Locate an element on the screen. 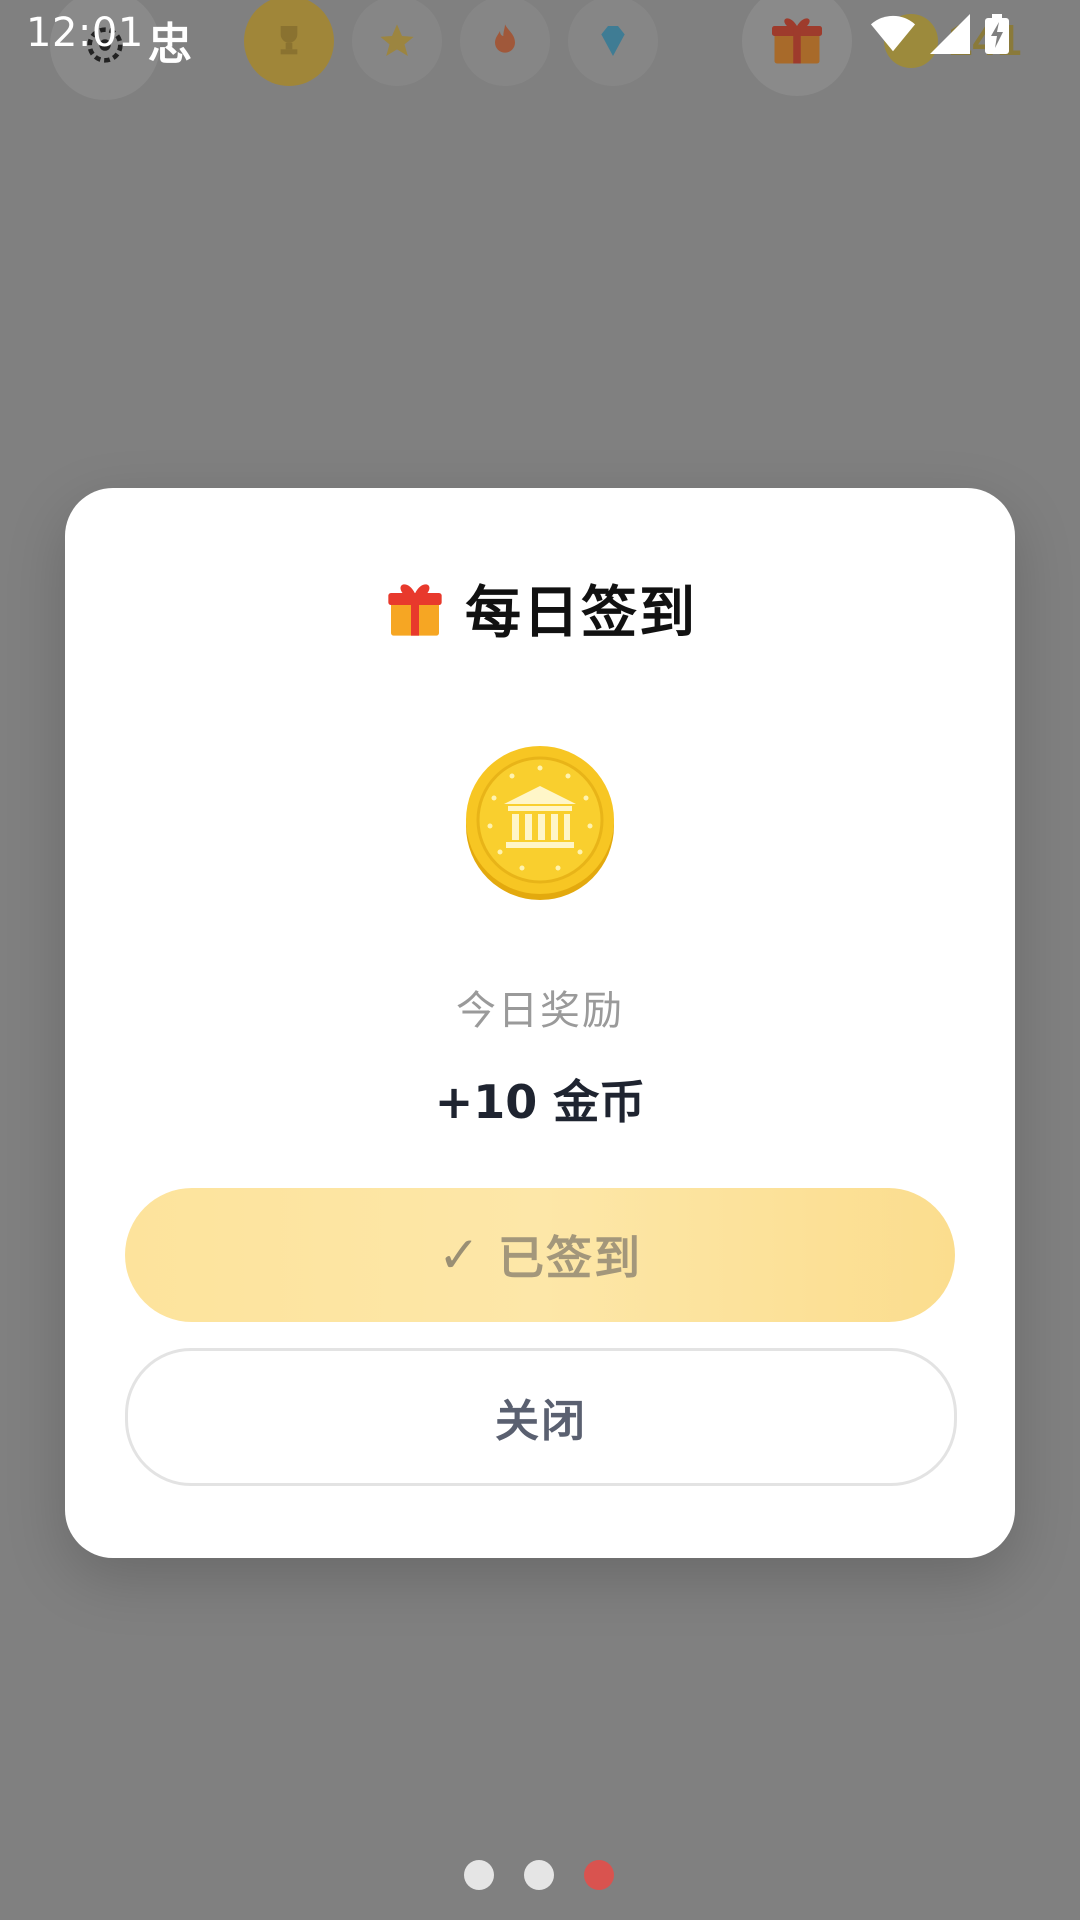  battery-charging-icon is located at coordinates (997, 34).